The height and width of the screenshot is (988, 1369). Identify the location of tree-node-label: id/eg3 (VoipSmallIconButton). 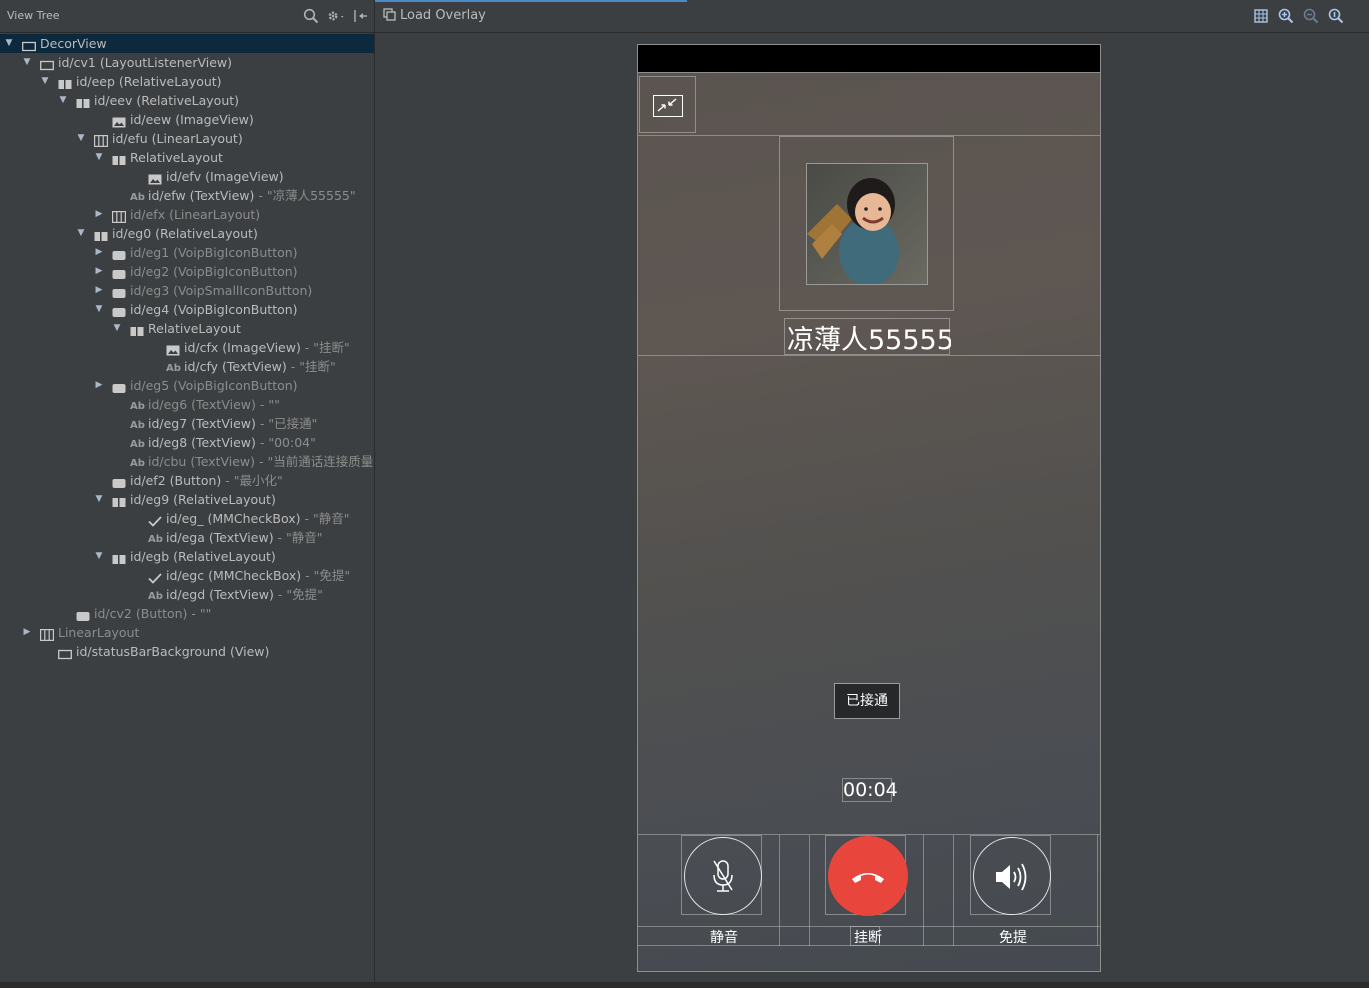
(221, 290).